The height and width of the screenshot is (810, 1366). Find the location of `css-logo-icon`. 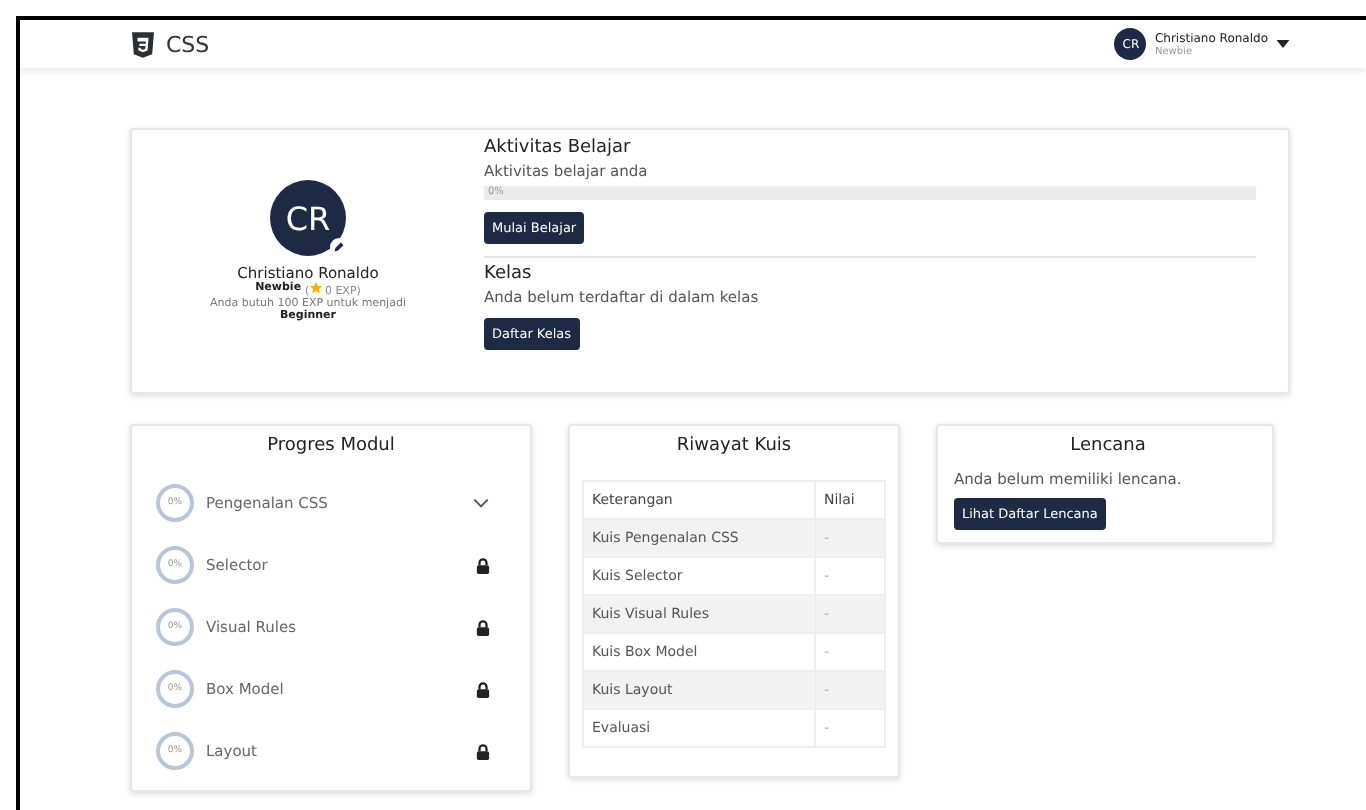

css-logo-icon is located at coordinates (143, 44).